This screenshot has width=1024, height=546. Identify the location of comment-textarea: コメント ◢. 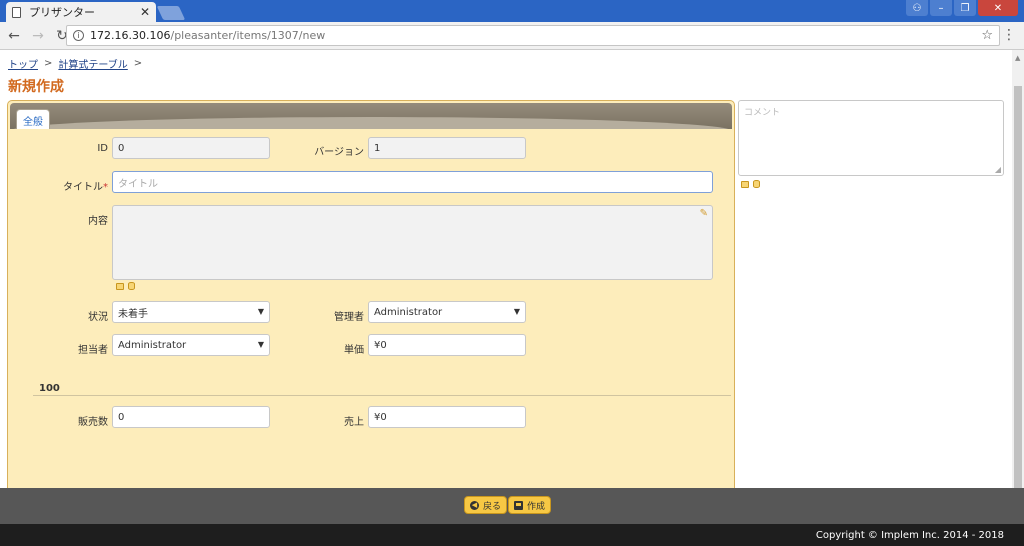
(871, 138).